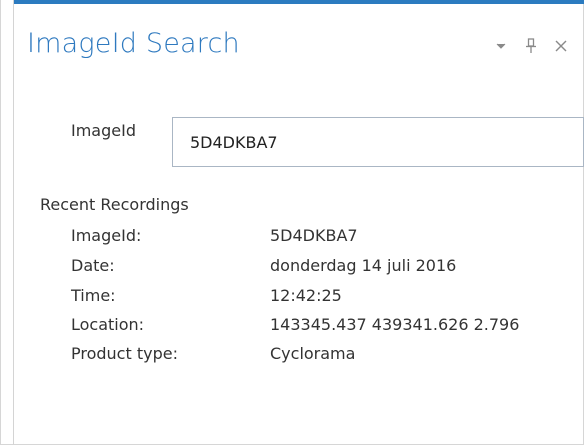 This screenshot has height=445, width=584. I want to click on pane-controls, so click(531, 46).